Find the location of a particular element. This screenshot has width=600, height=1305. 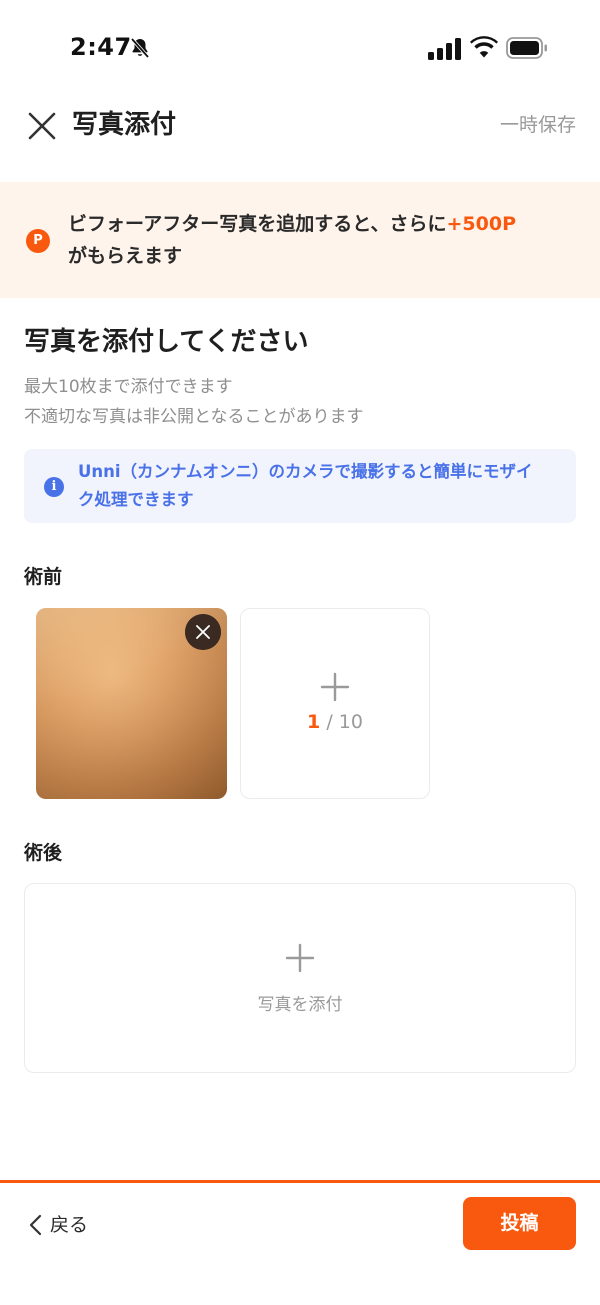

photo-count-total: / 10 is located at coordinates (341, 722).